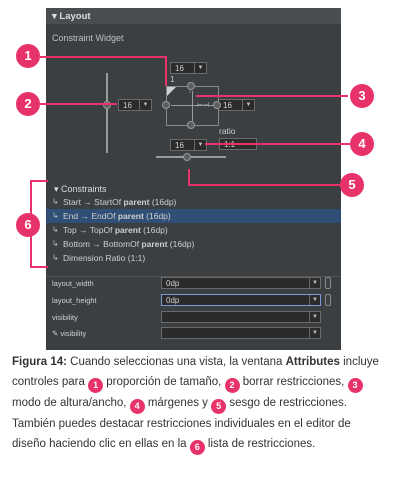 The width and height of the screenshot is (403, 484). I want to click on caption-text-4: borrar restricciones,, so click(293, 382).